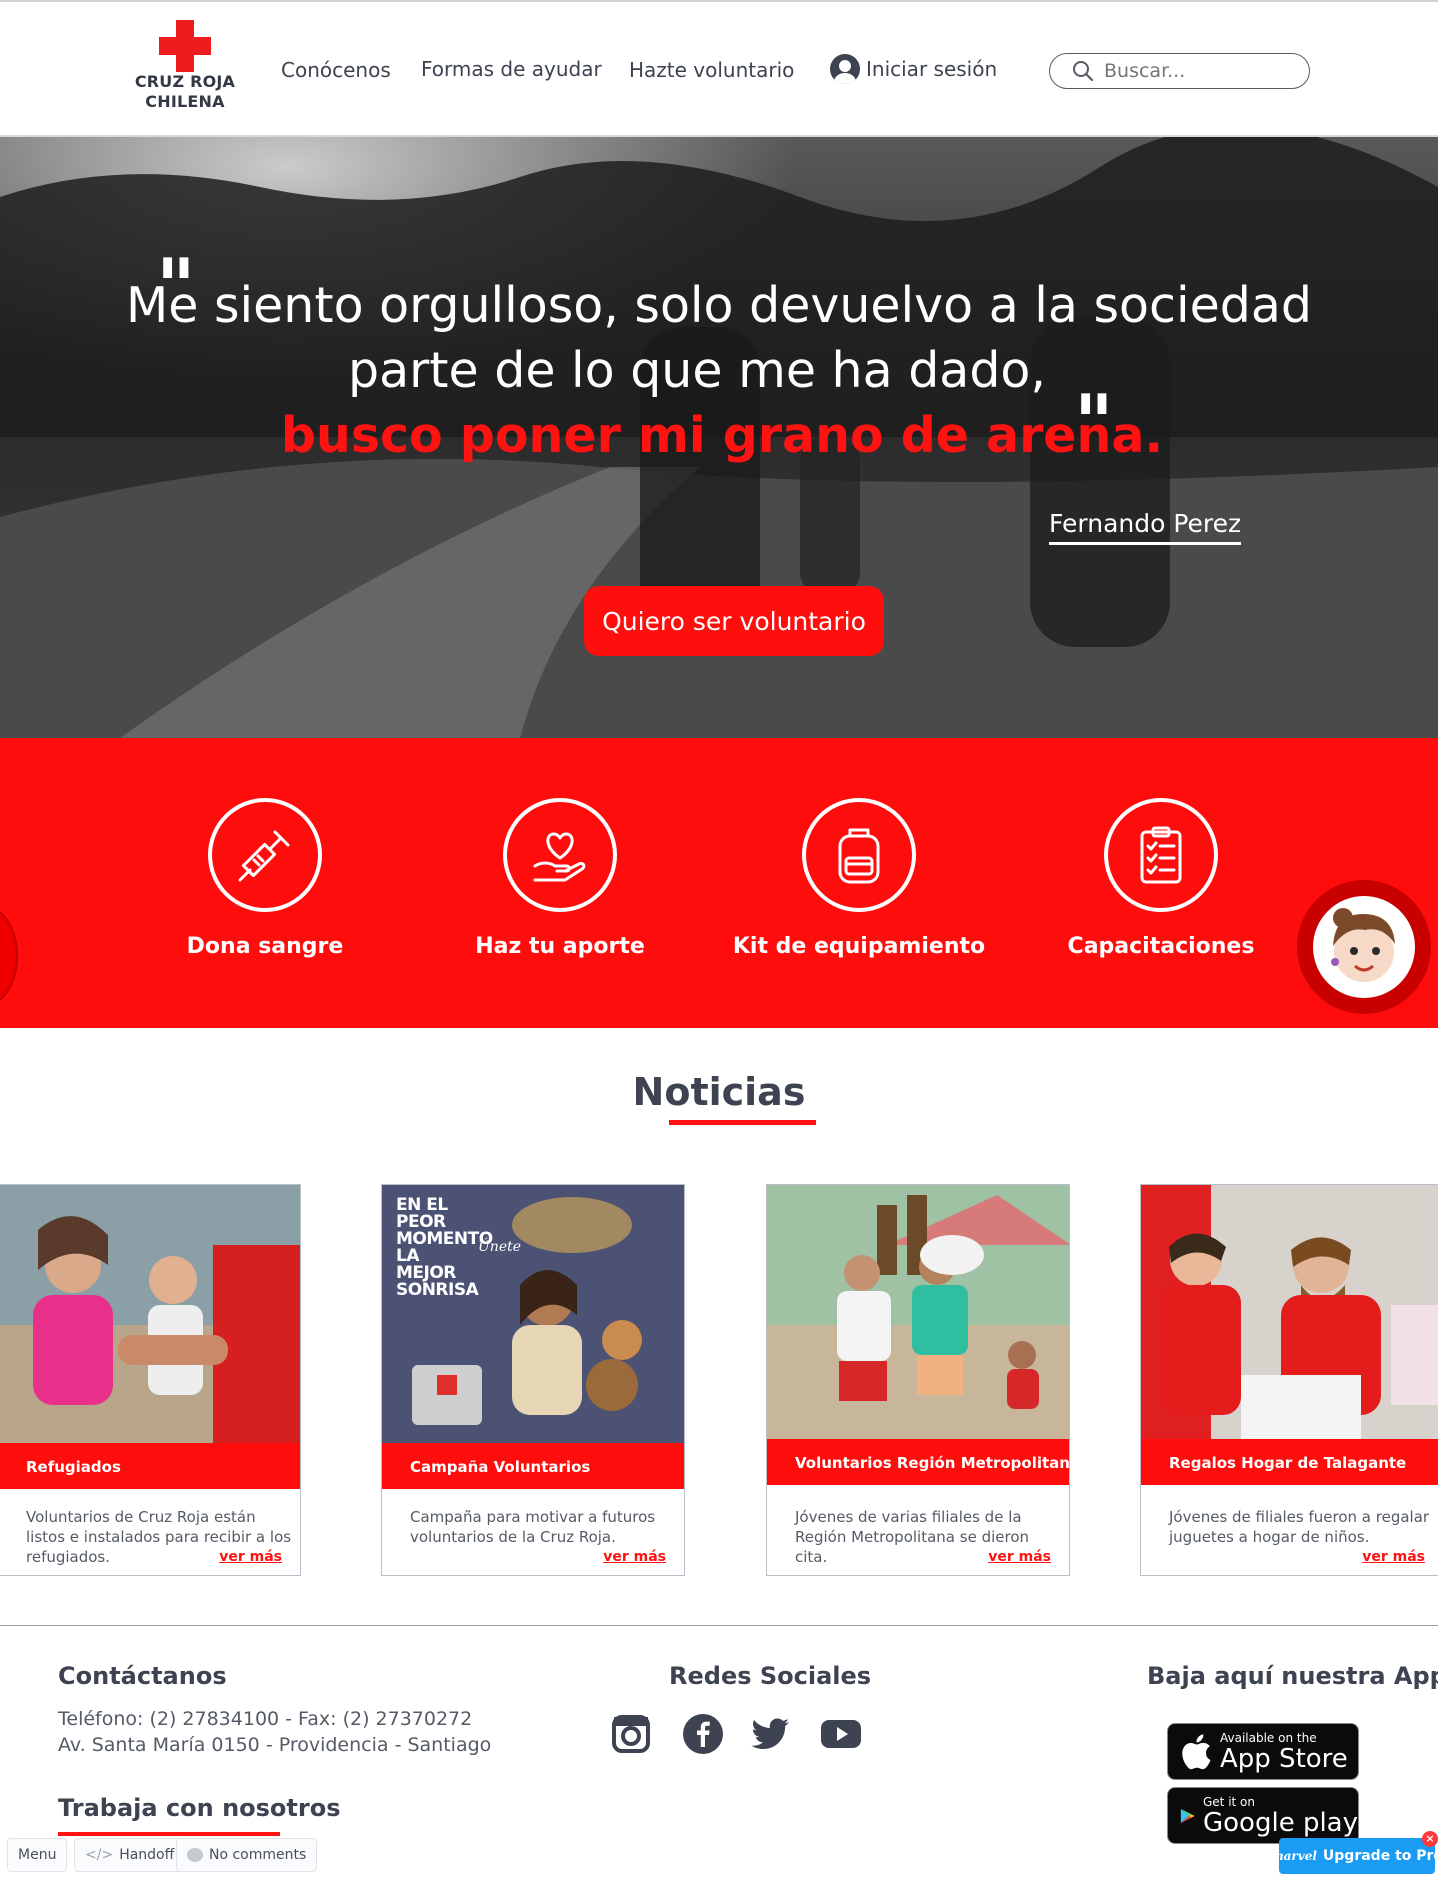 The image size is (1438, 1880). What do you see at coordinates (99, 1855) in the screenshot?
I see `code-icon: </>` at bounding box center [99, 1855].